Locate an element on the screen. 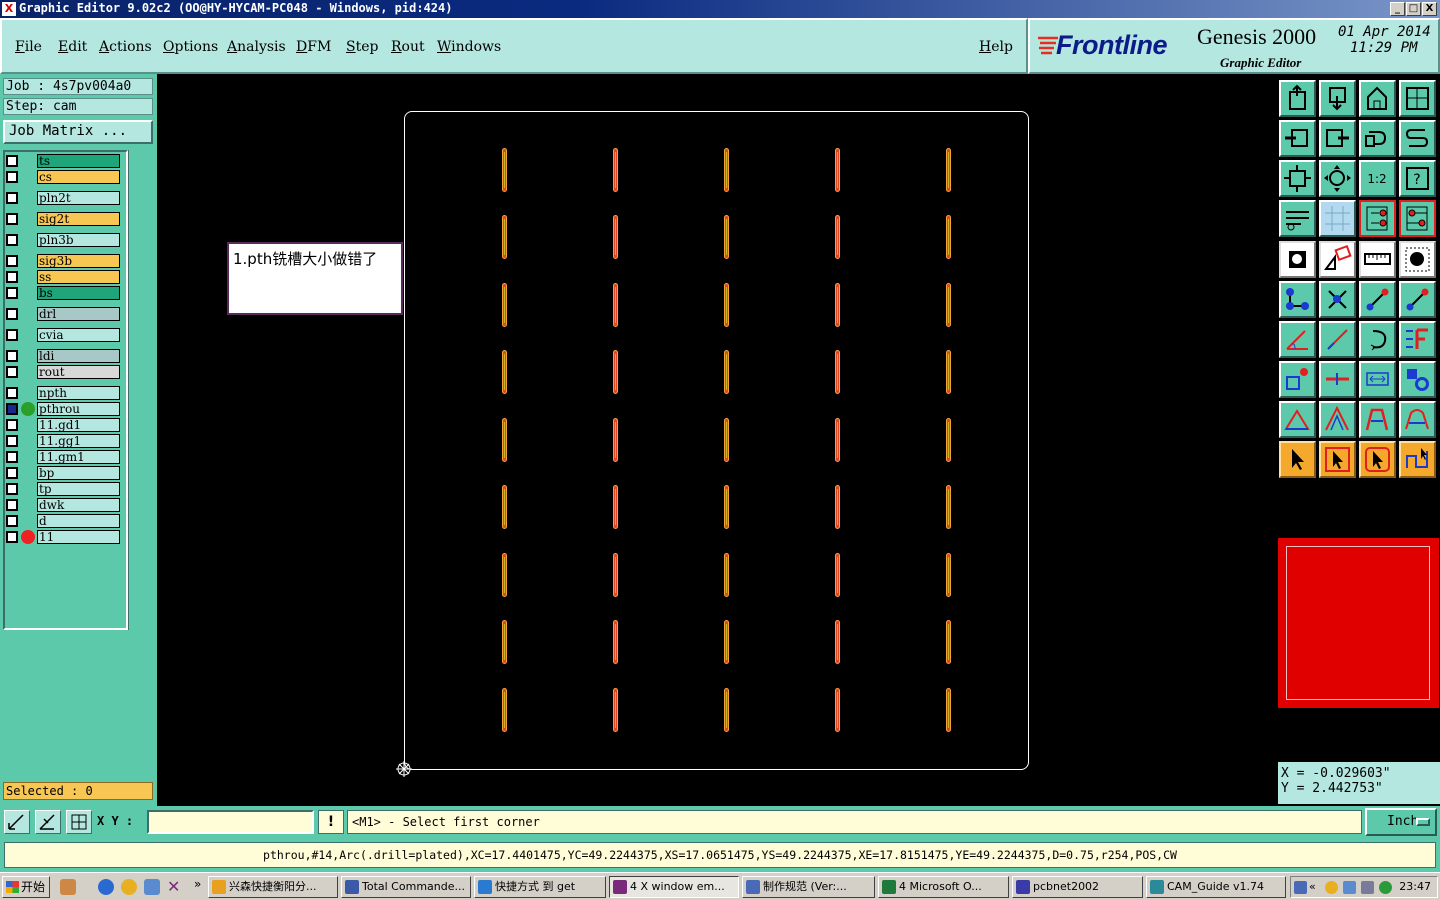 The width and height of the screenshot is (1440, 900). ruler-icon is located at coordinates (1377, 259).